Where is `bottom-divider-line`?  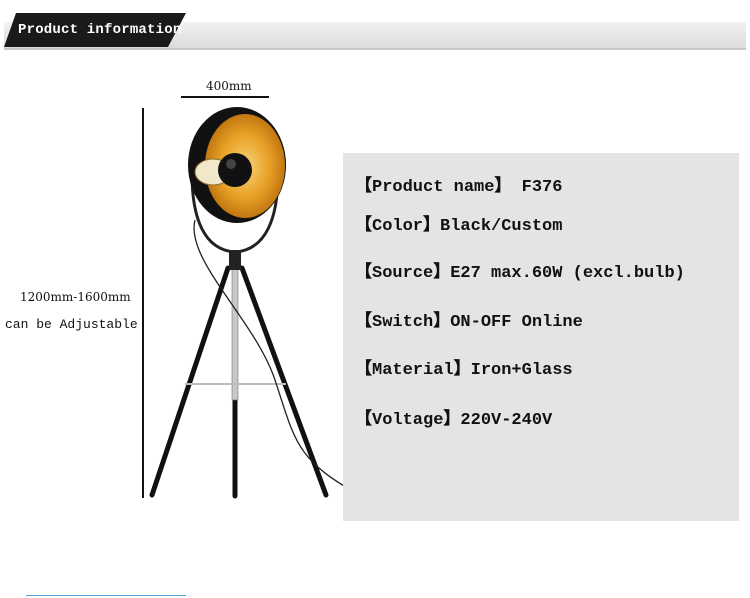 bottom-divider-line is located at coordinates (106, 595).